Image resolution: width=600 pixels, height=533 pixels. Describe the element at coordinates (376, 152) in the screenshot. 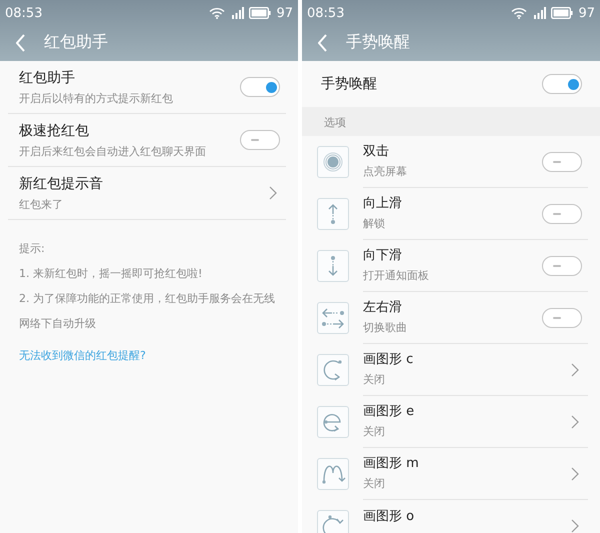

I see `setting-title: 双击` at that location.